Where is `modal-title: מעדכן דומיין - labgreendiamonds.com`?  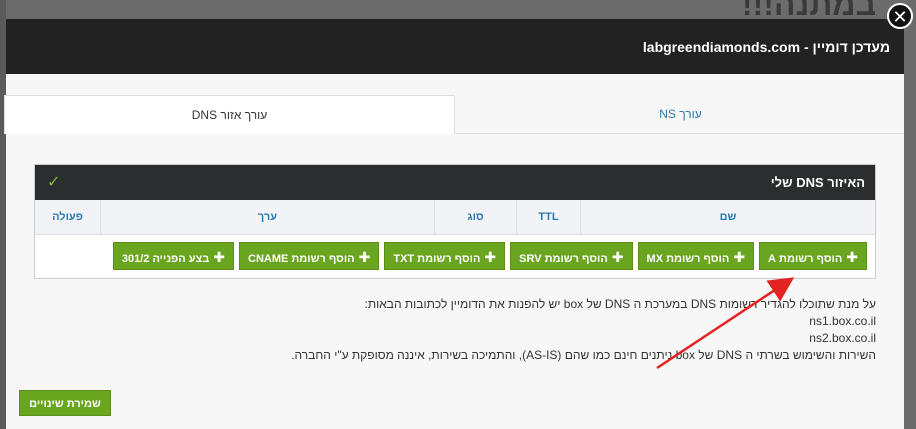
modal-title: מעדכן דומיין - labgreendiamonds.com is located at coordinates (766, 46).